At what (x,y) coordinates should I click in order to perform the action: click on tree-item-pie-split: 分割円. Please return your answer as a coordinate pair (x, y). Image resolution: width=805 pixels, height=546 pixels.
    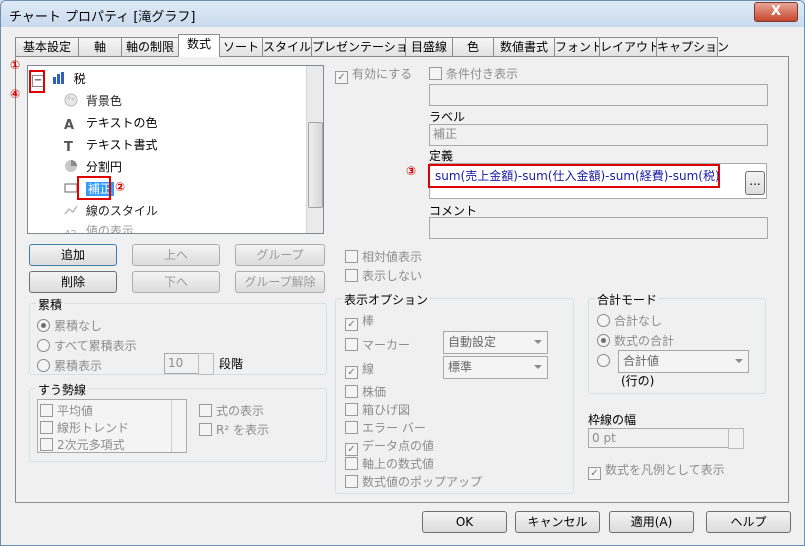
    Looking at the image, I should click on (93, 166).